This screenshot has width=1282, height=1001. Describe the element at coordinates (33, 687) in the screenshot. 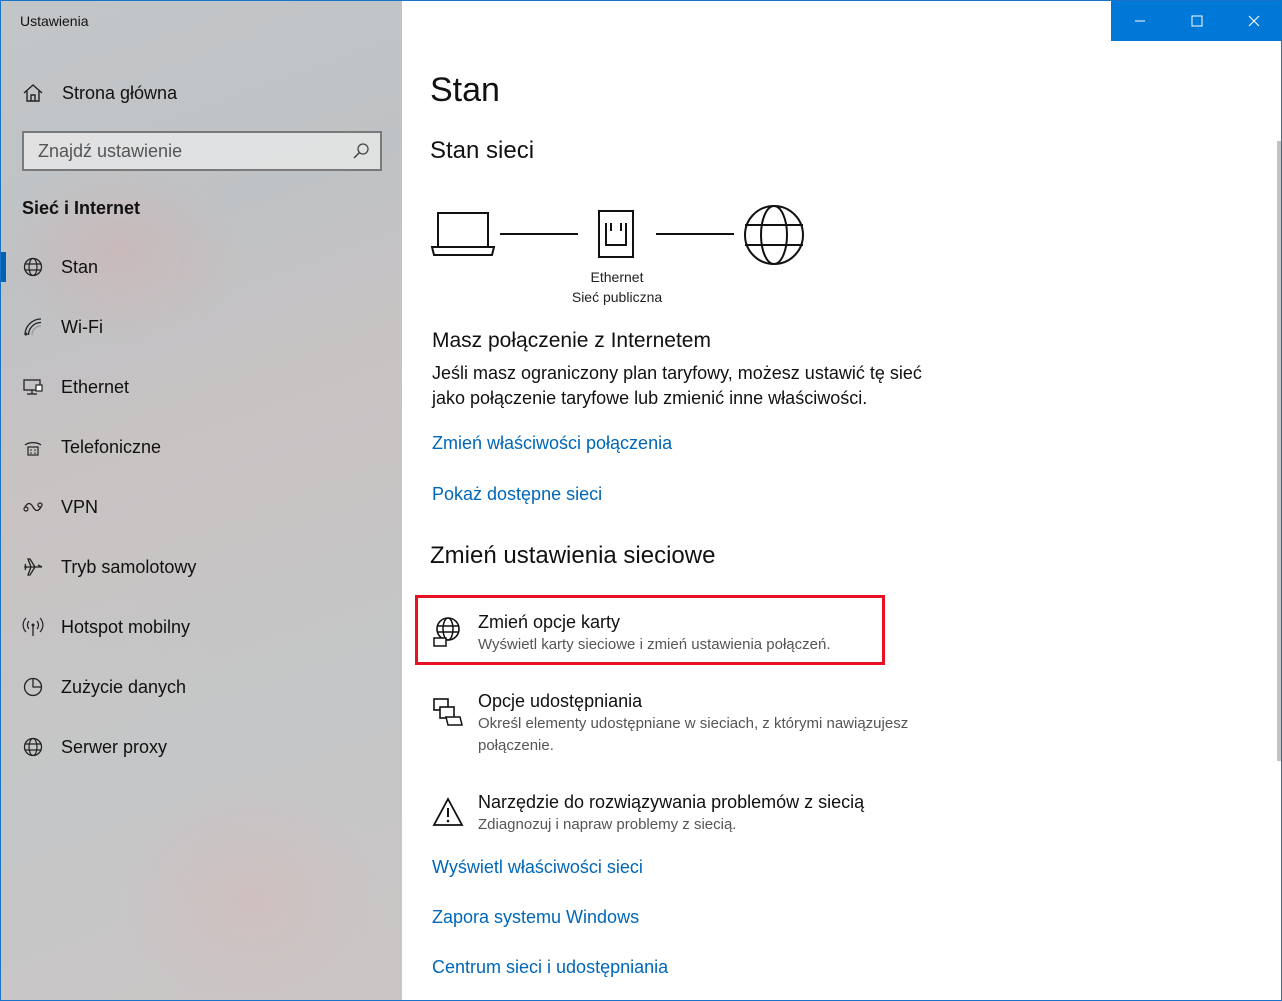

I see `data-usage-icon` at that location.